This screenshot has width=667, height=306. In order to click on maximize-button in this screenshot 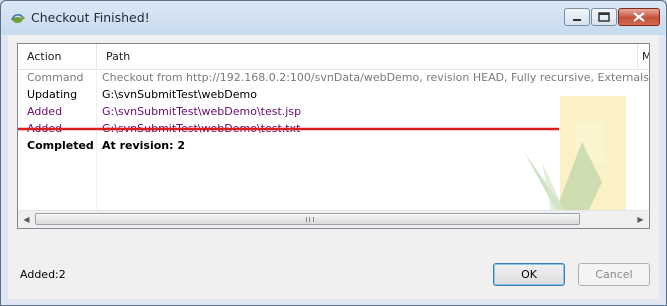, I will do `click(604, 17)`.